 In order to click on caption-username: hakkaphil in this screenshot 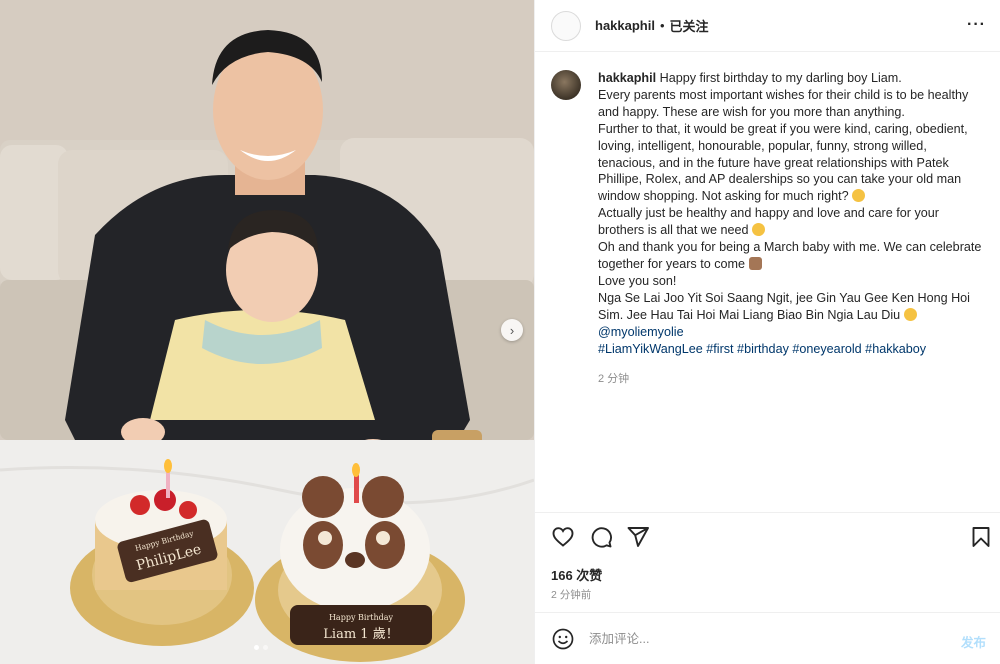, I will do `click(627, 78)`.